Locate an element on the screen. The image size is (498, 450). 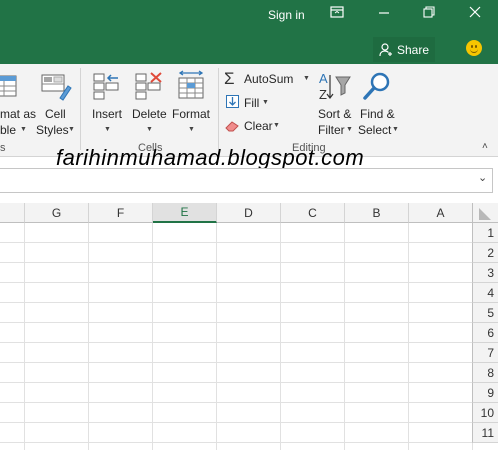
person-add-icon is located at coordinates (385, 49).